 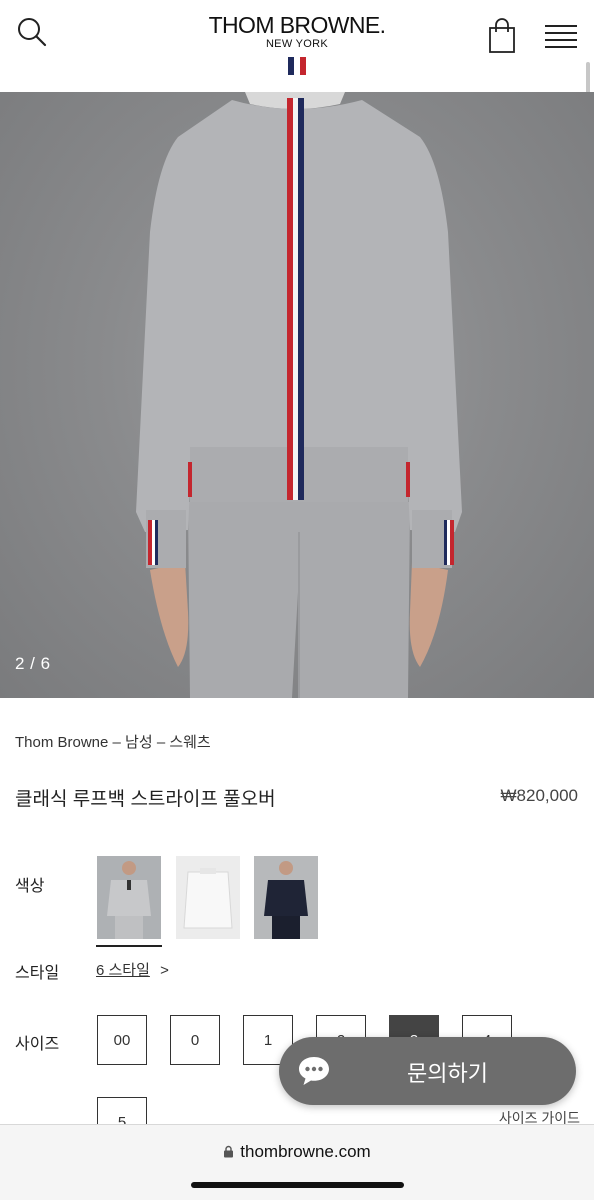 What do you see at coordinates (113, 741) in the screenshot?
I see `breadcrumb: Thom Browne – 남성 – 스웨츠` at bounding box center [113, 741].